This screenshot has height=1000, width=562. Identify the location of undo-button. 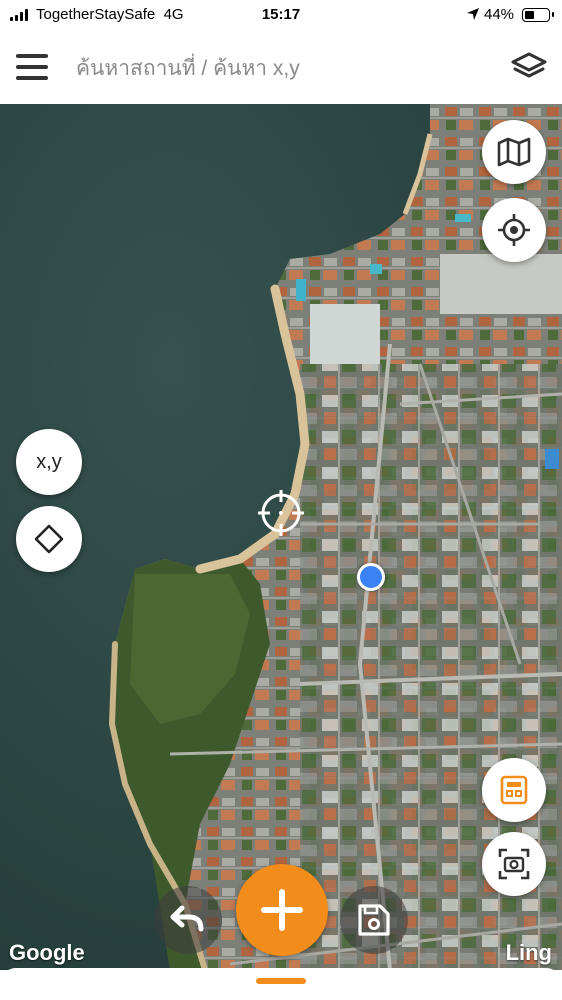
(188, 920).